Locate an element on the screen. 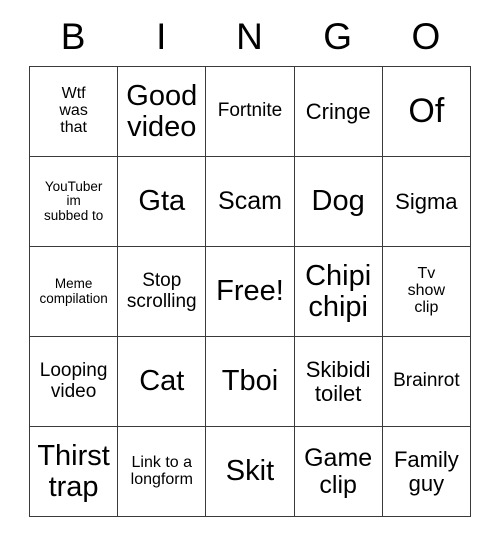 The height and width of the screenshot is (544, 500). bingo-cell: Sigma is located at coordinates (426, 201).